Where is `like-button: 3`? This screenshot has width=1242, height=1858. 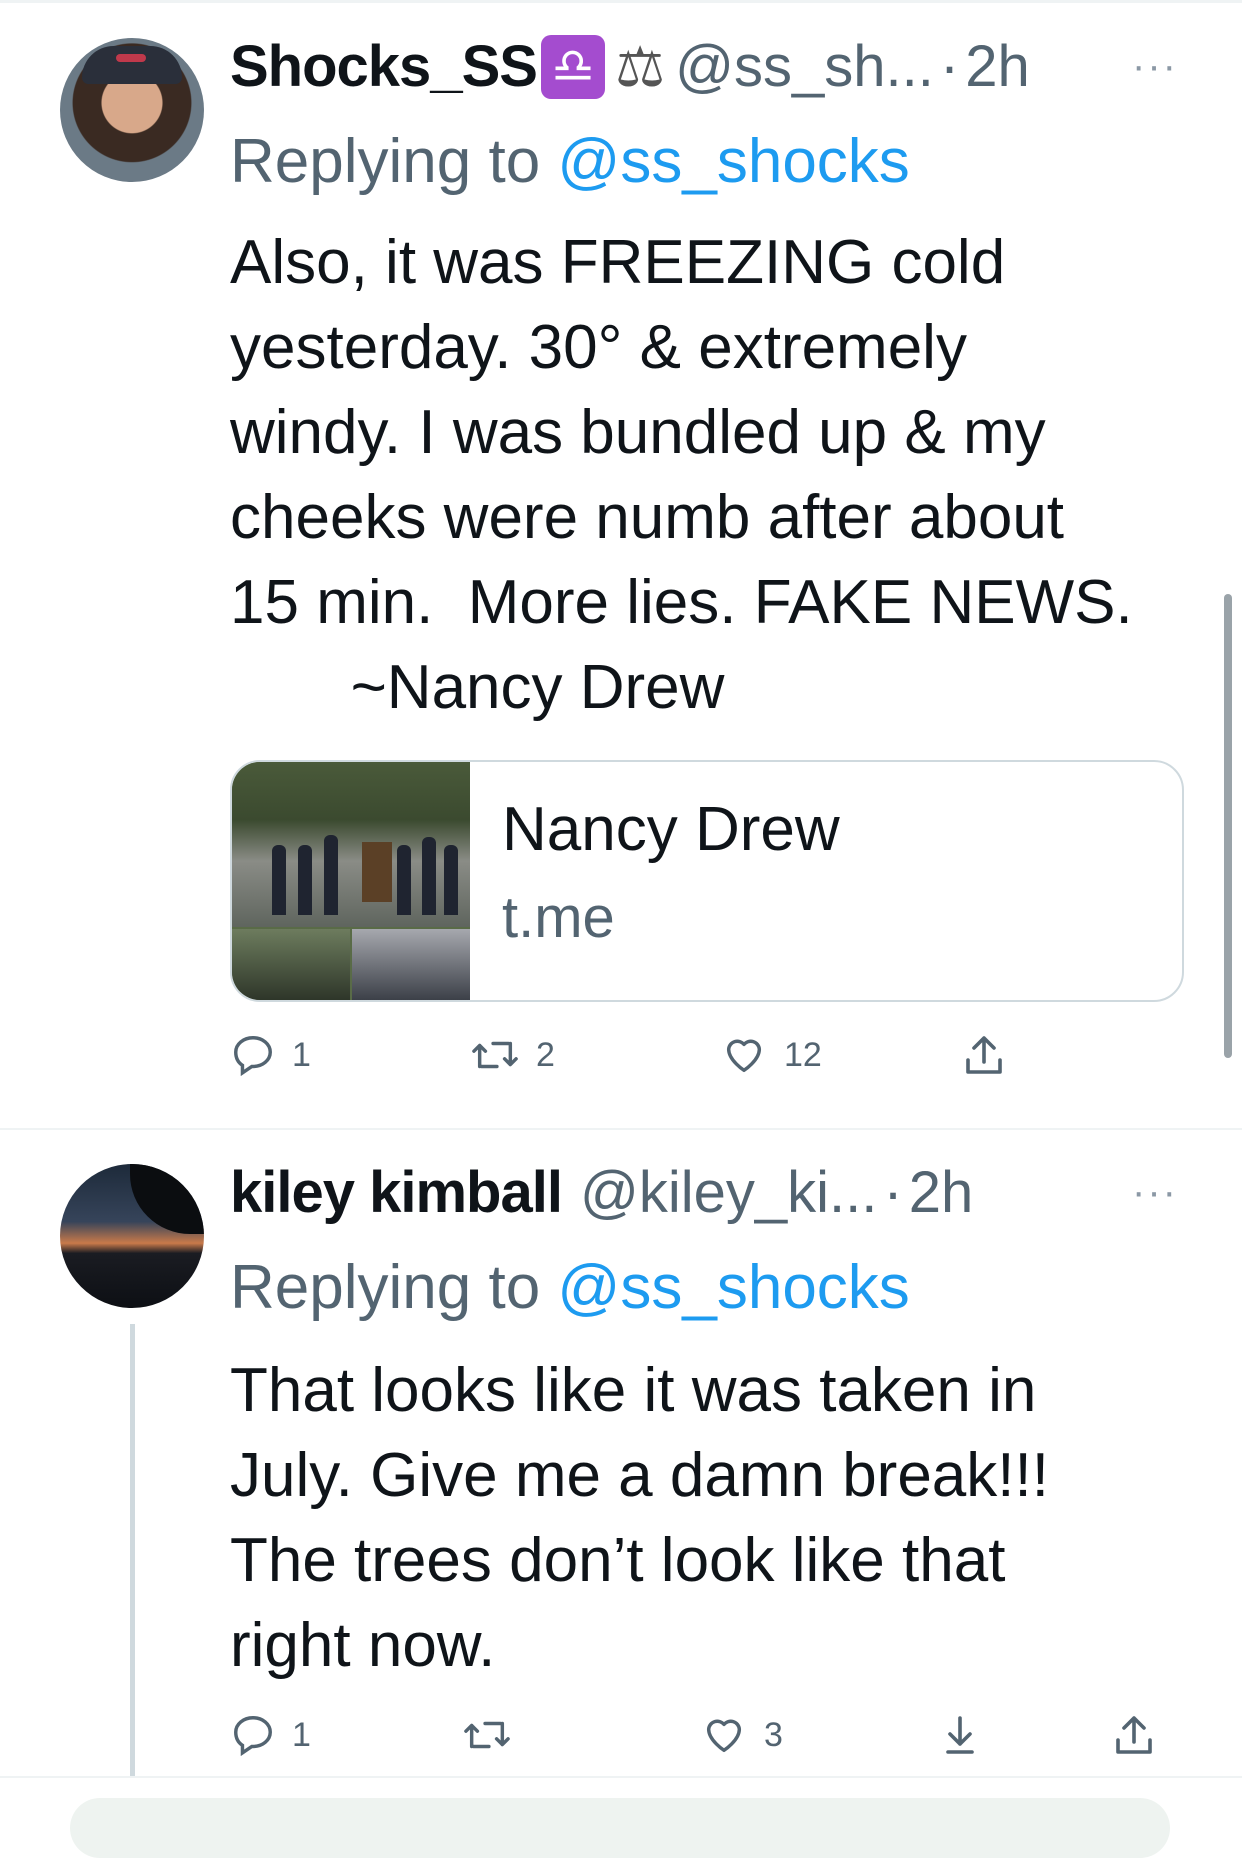 like-button: 3 is located at coordinates (741, 1735).